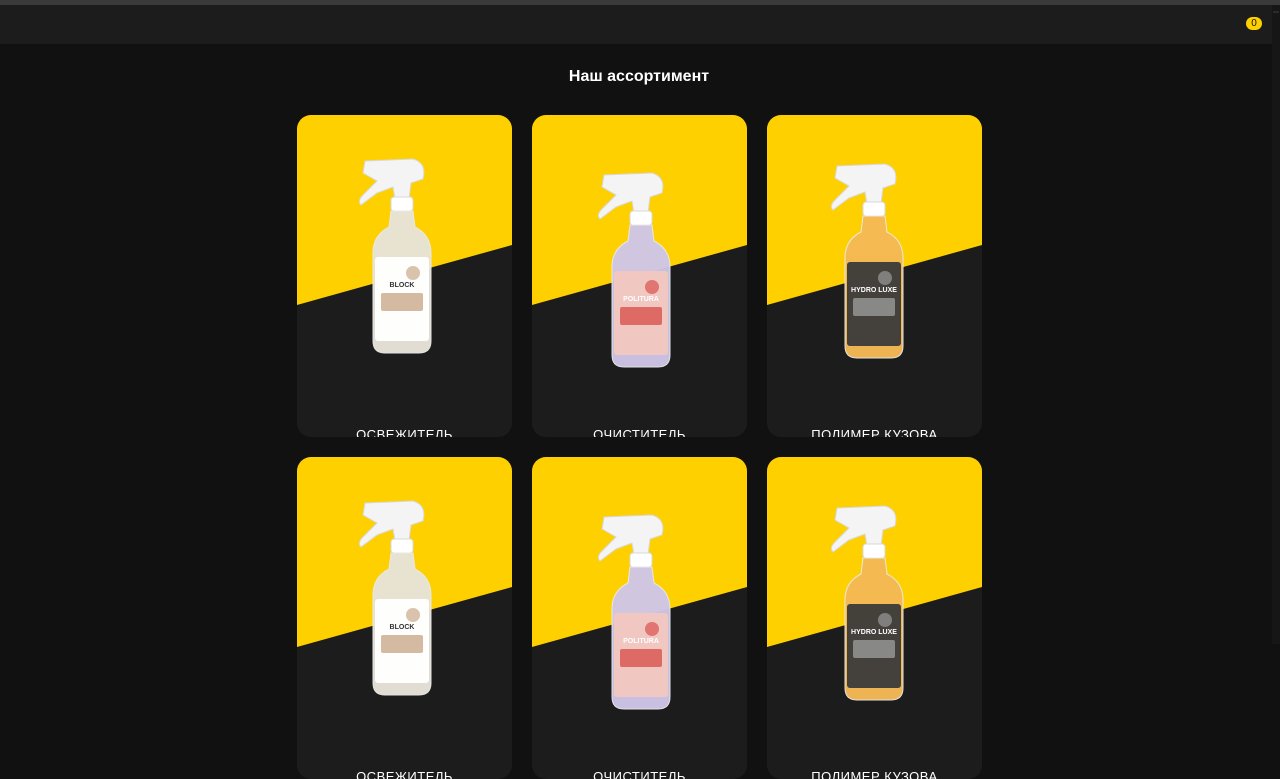 The image size is (1280, 779). What do you see at coordinates (1254, 23) in the screenshot?
I see `cart-count-badge: 0` at bounding box center [1254, 23].